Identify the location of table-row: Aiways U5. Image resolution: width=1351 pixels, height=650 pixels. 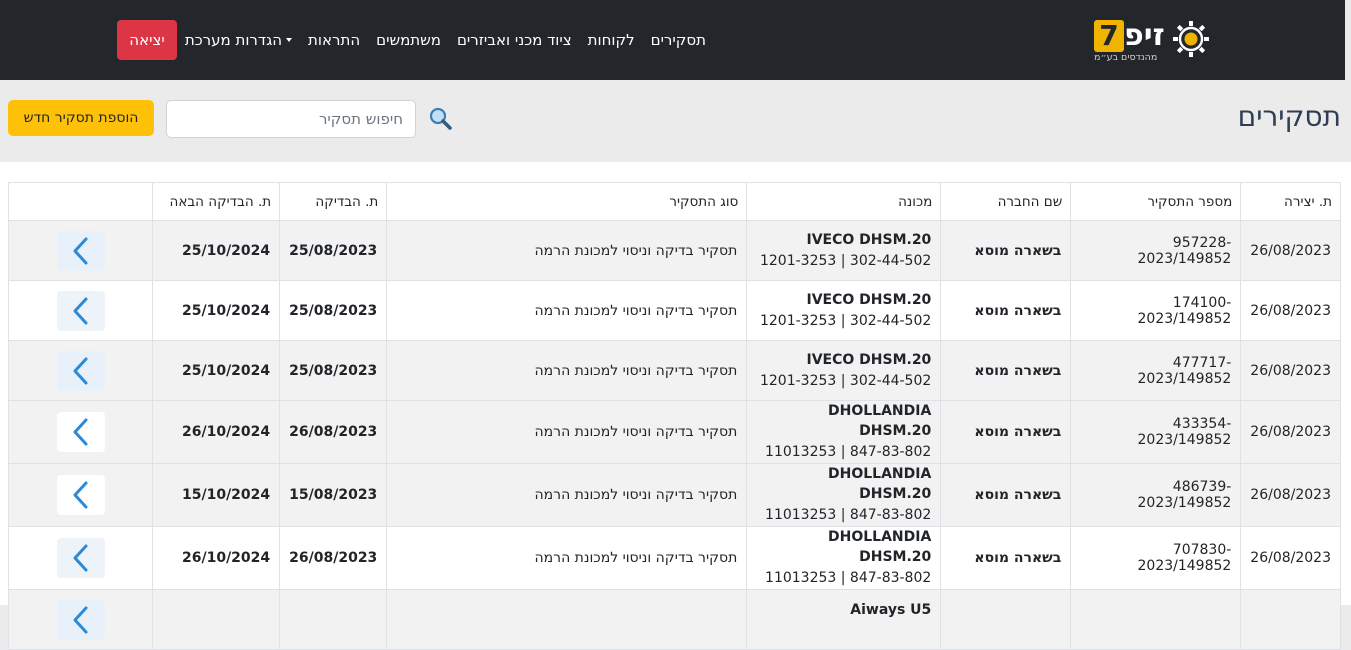
(674, 619).